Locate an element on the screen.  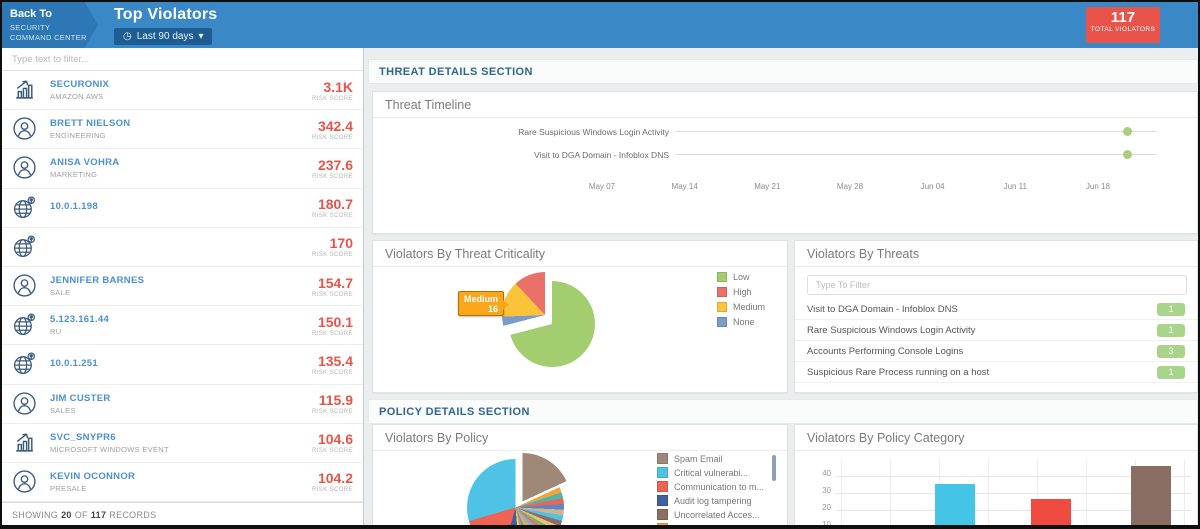
threats-filter-input is located at coordinates (997, 285).